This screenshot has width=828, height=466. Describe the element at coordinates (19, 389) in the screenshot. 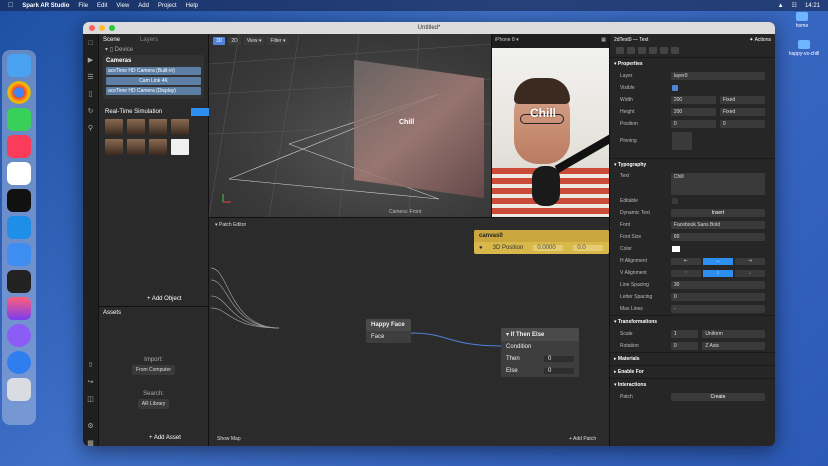

I see `trash-icon` at that location.